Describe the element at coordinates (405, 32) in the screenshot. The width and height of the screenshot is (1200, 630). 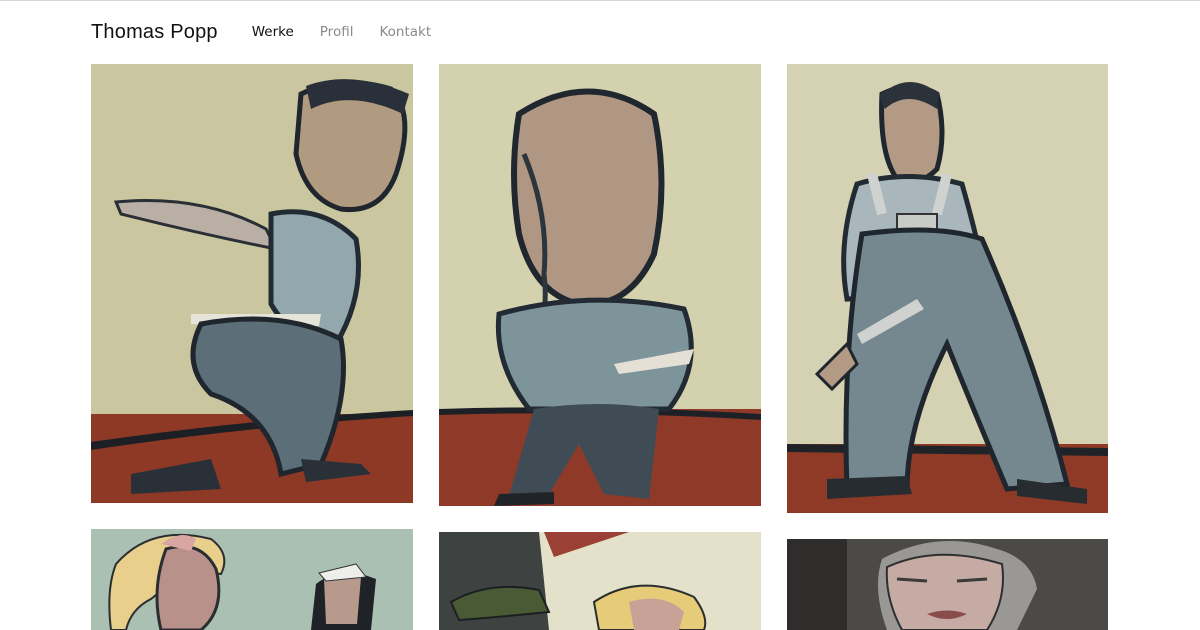
I see `nav-item-kontakt: Kontakt` at that location.